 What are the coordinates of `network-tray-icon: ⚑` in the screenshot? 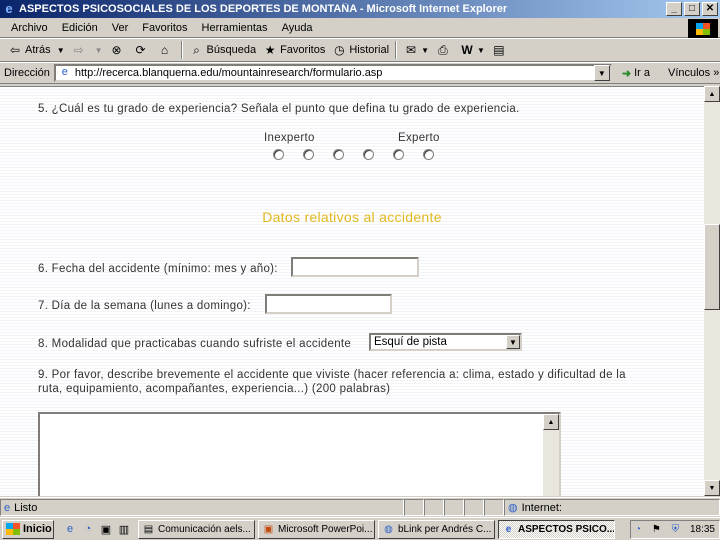 It's located at (656, 529).